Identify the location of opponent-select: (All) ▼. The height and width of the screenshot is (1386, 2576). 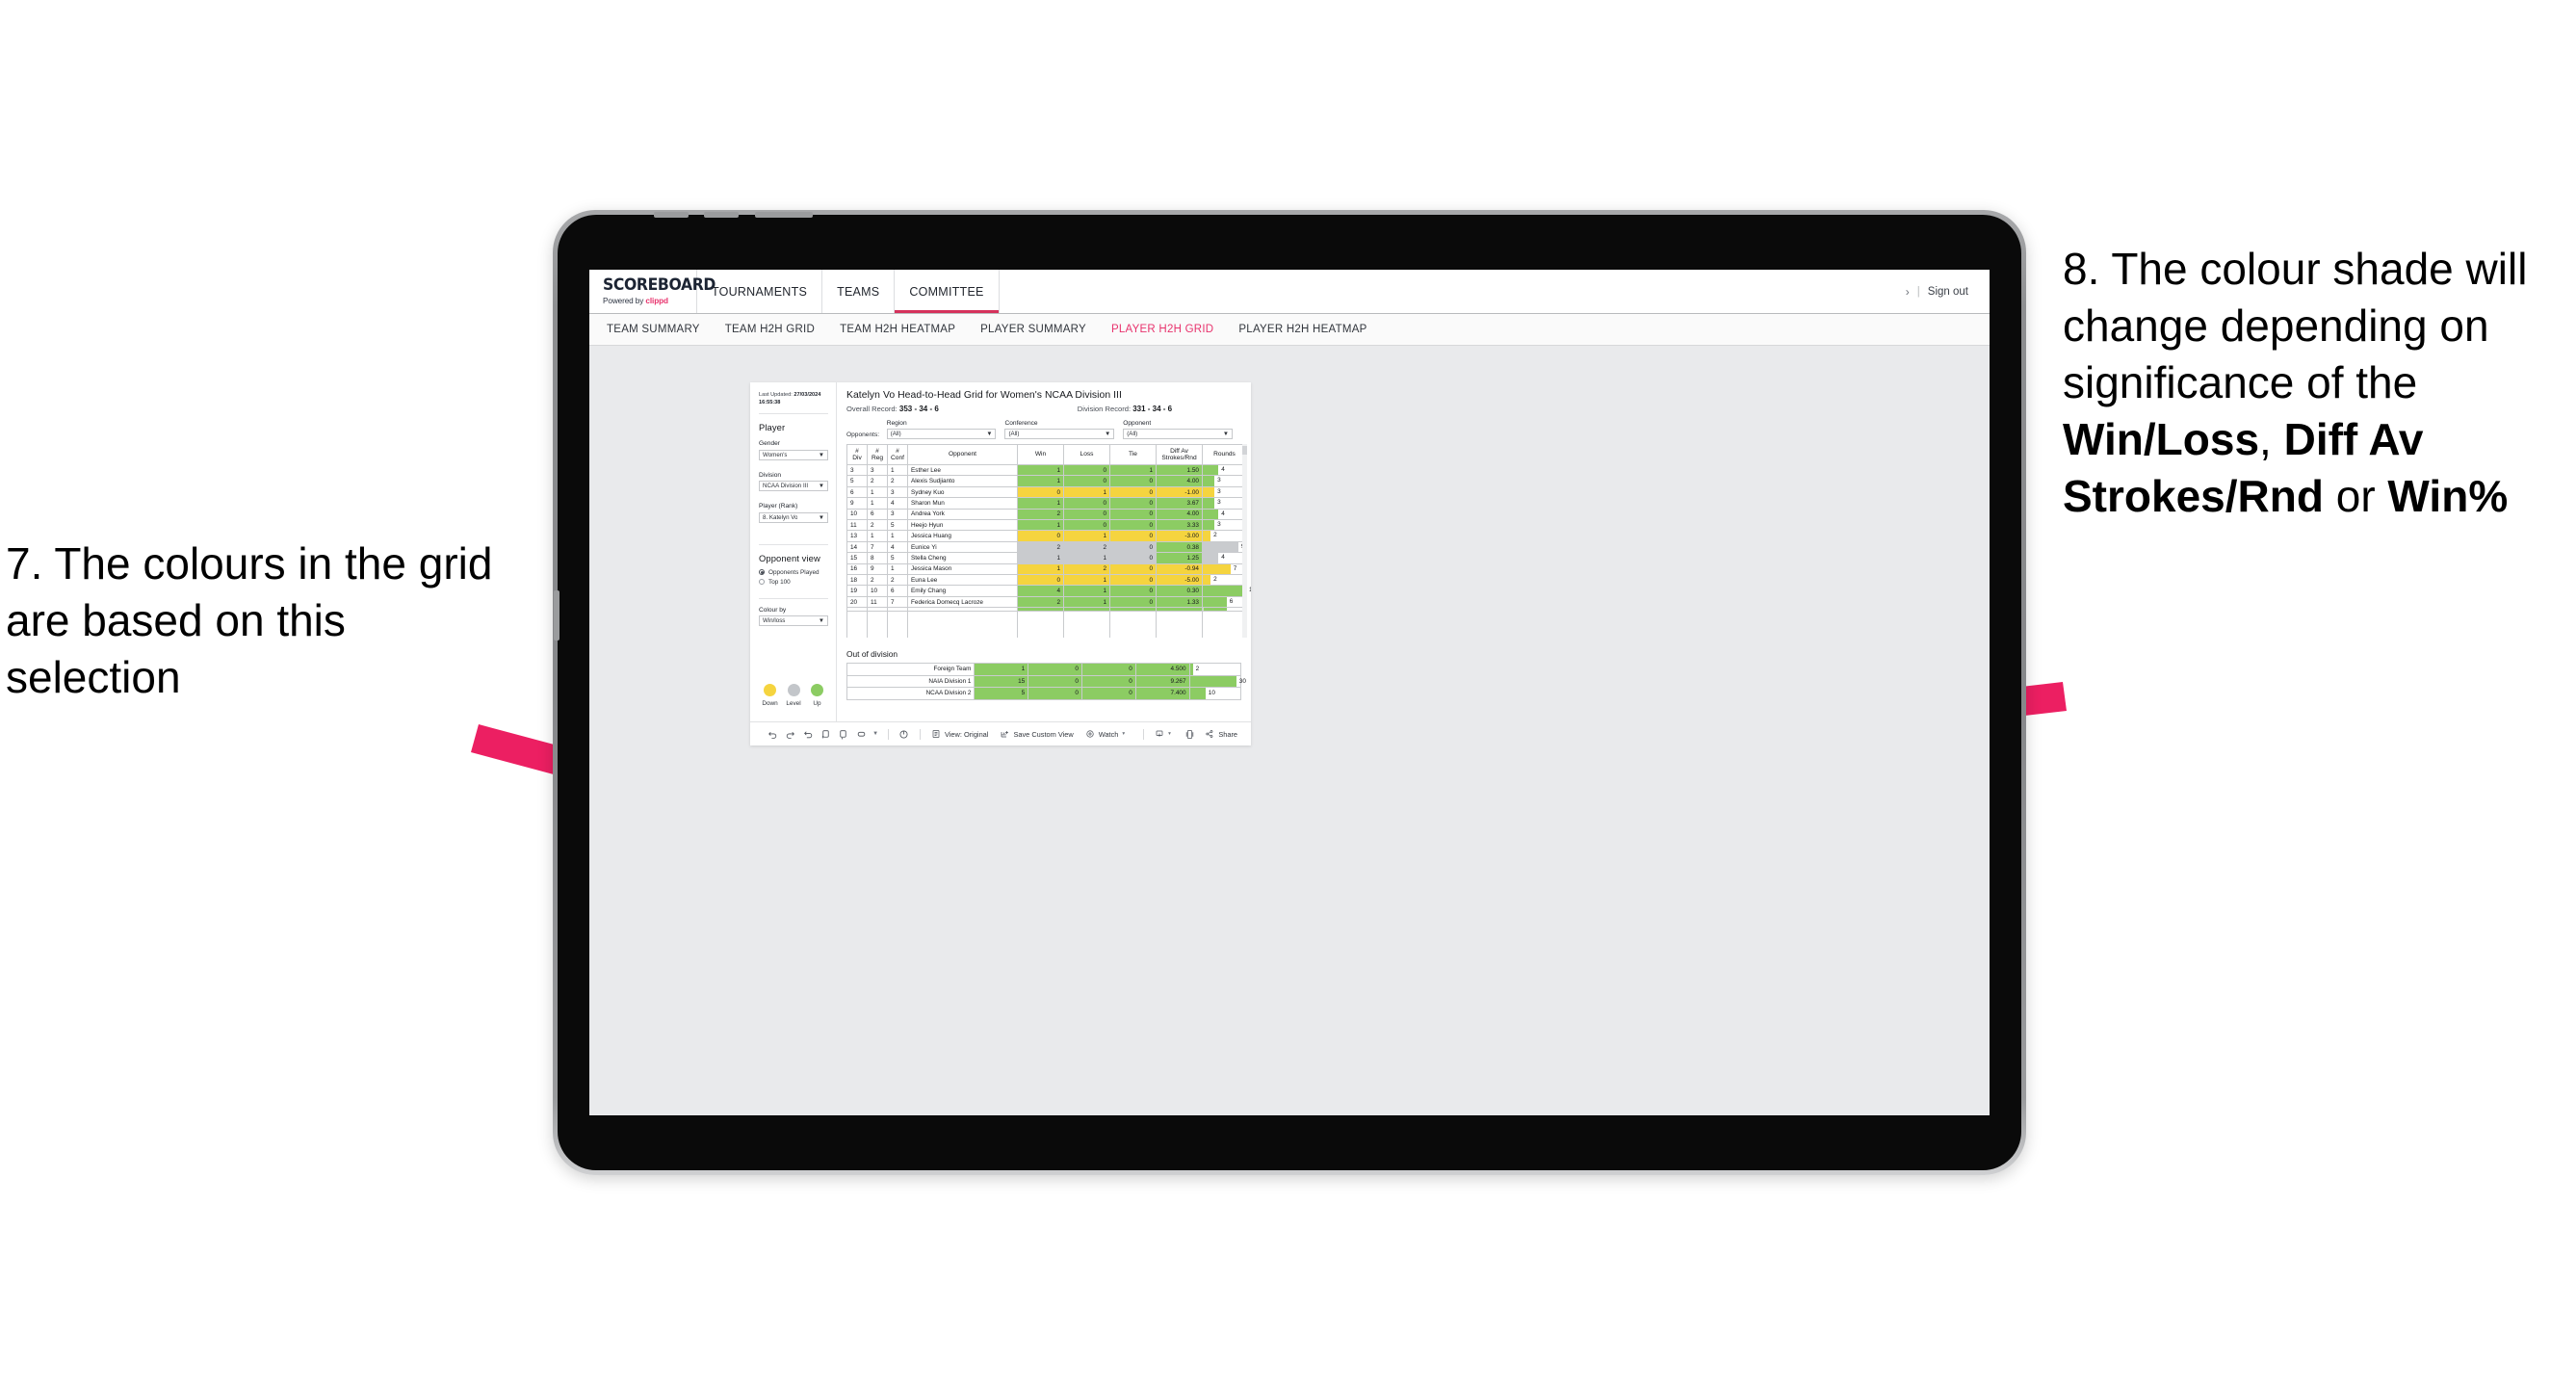
(1178, 434).